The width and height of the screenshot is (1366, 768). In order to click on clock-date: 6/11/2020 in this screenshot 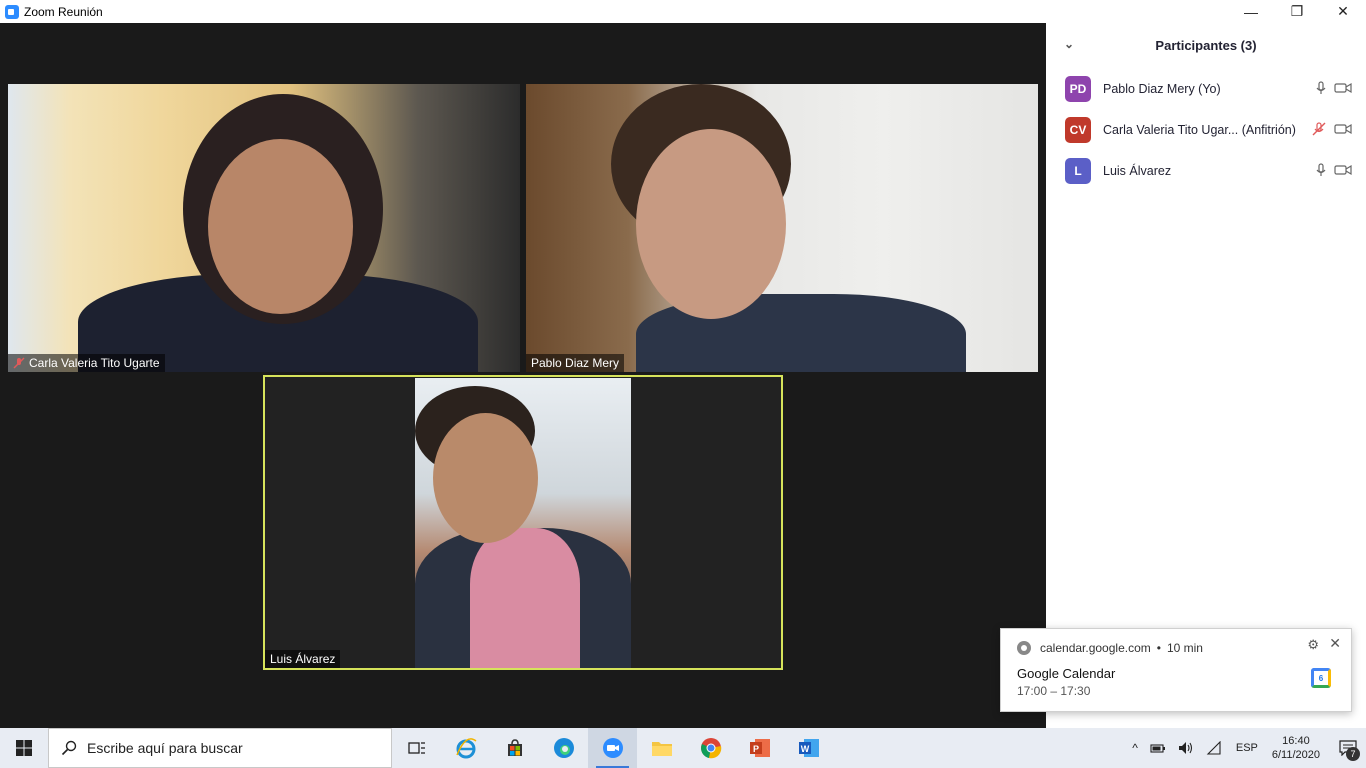, I will do `click(1295, 755)`.